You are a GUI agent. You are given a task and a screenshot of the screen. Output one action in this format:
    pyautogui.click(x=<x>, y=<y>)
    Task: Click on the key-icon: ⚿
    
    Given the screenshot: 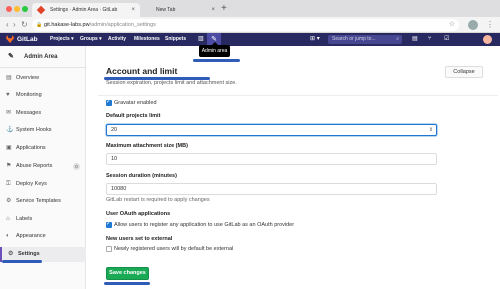 What is the action you would take?
    pyautogui.click(x=8, y=184)
    